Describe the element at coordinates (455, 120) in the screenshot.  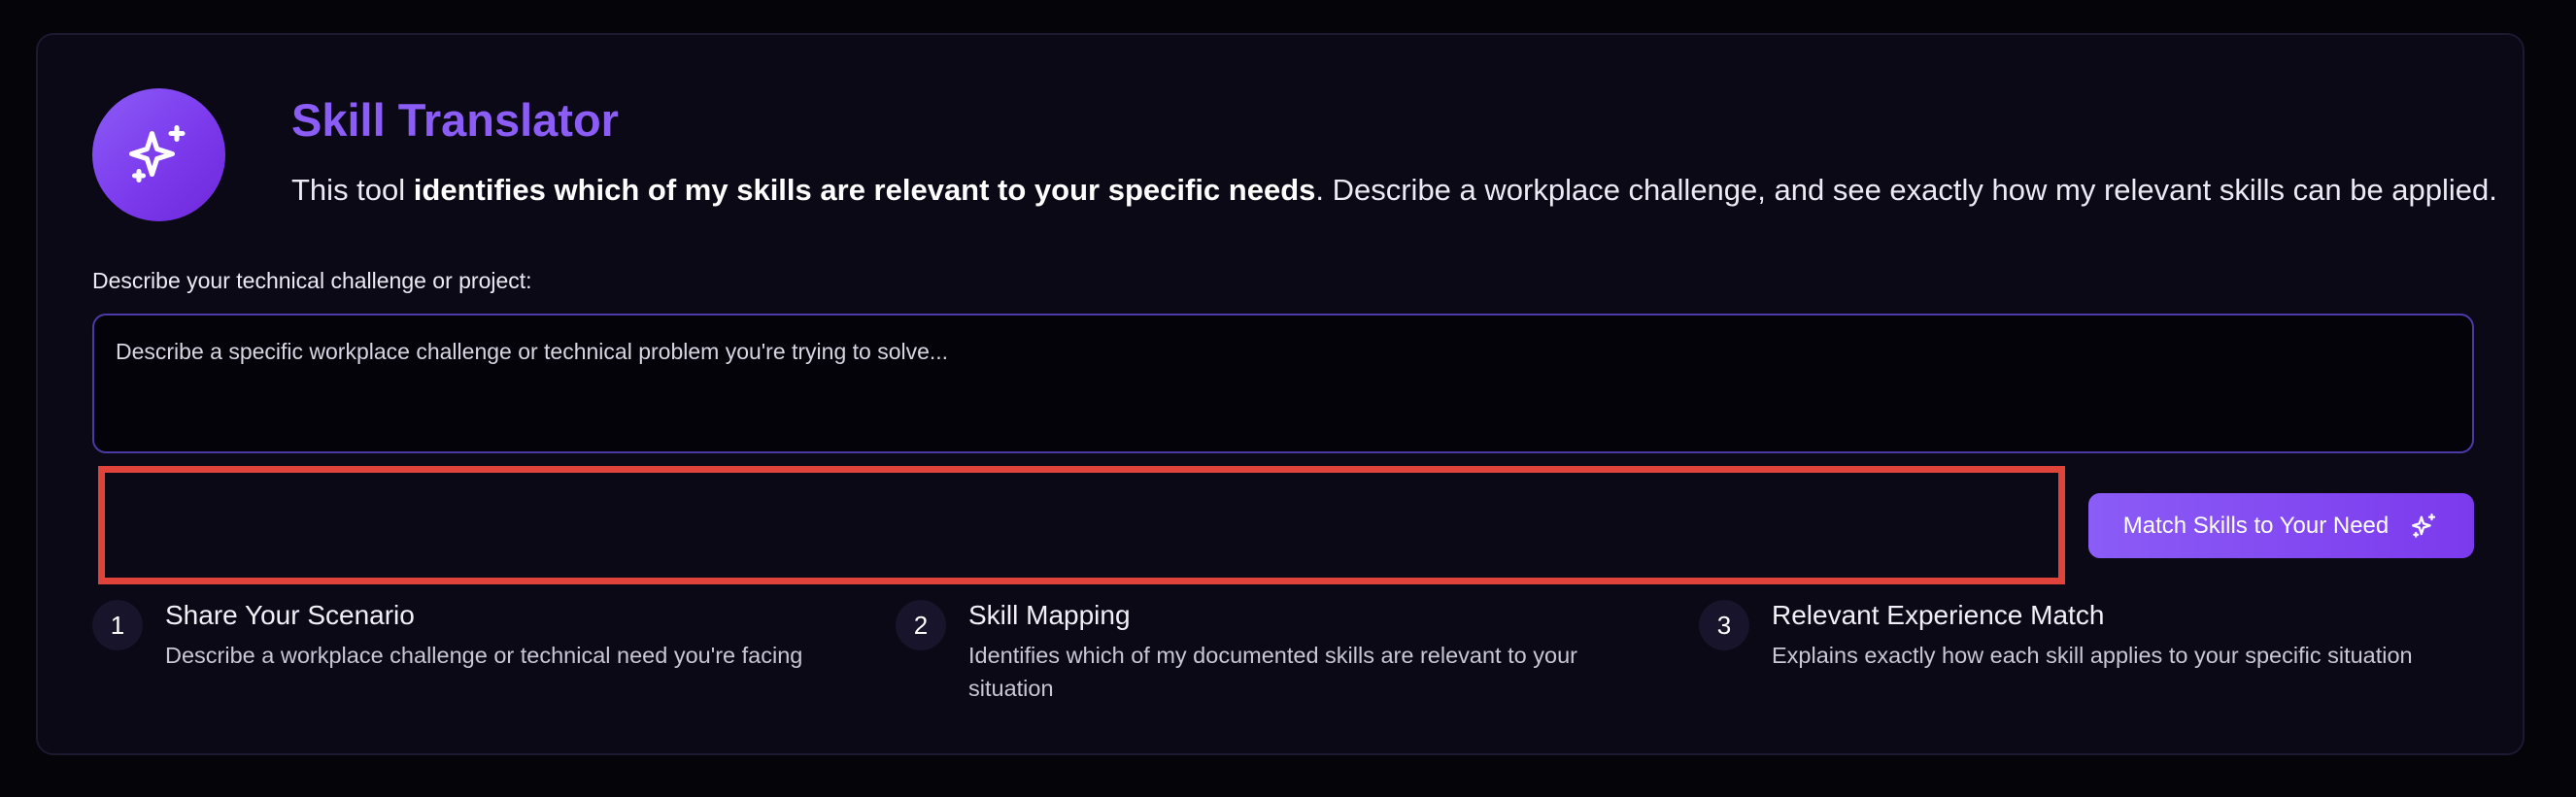
I see `page-title: Skill Translator` at that location.